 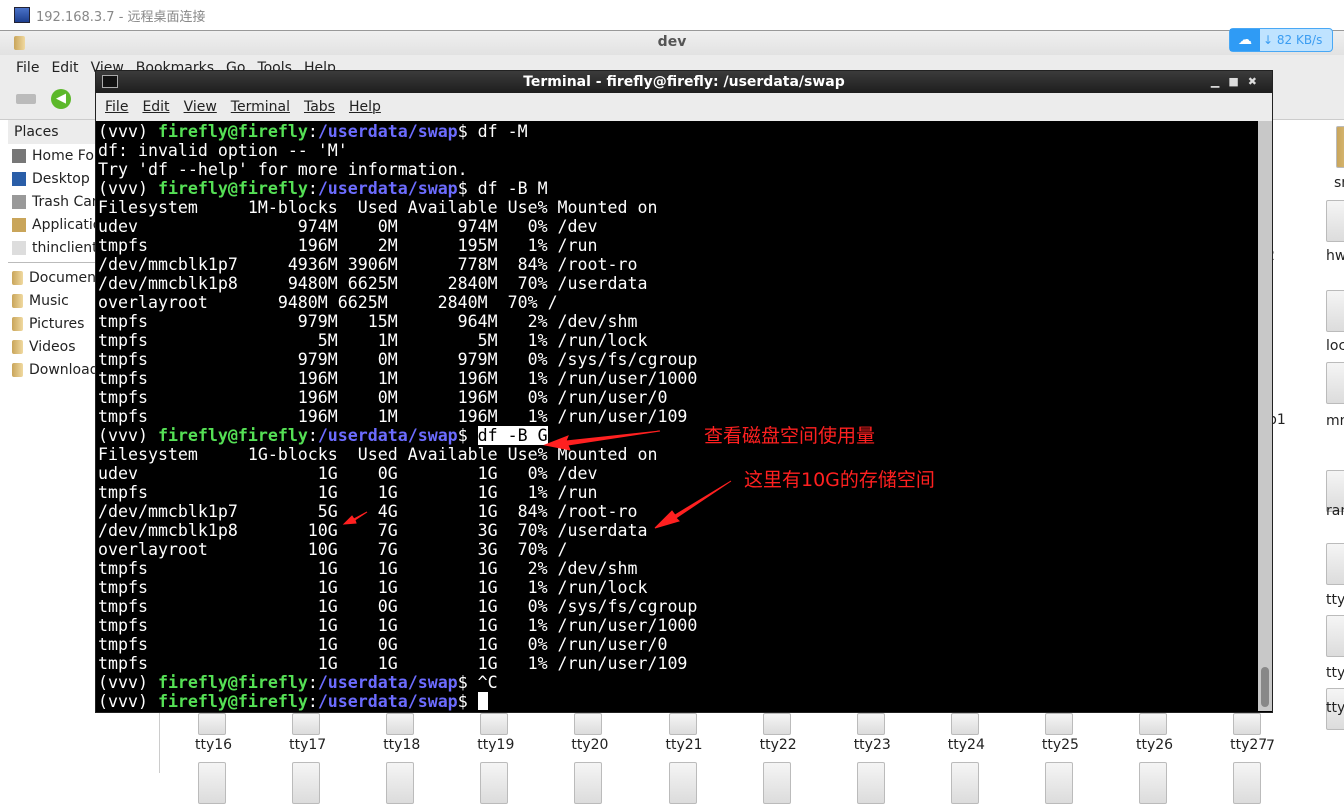 What do you see at coordinates (355, 518) in the screenshot?
I see `arrow-to-10g` at bounding box center [355, 518].